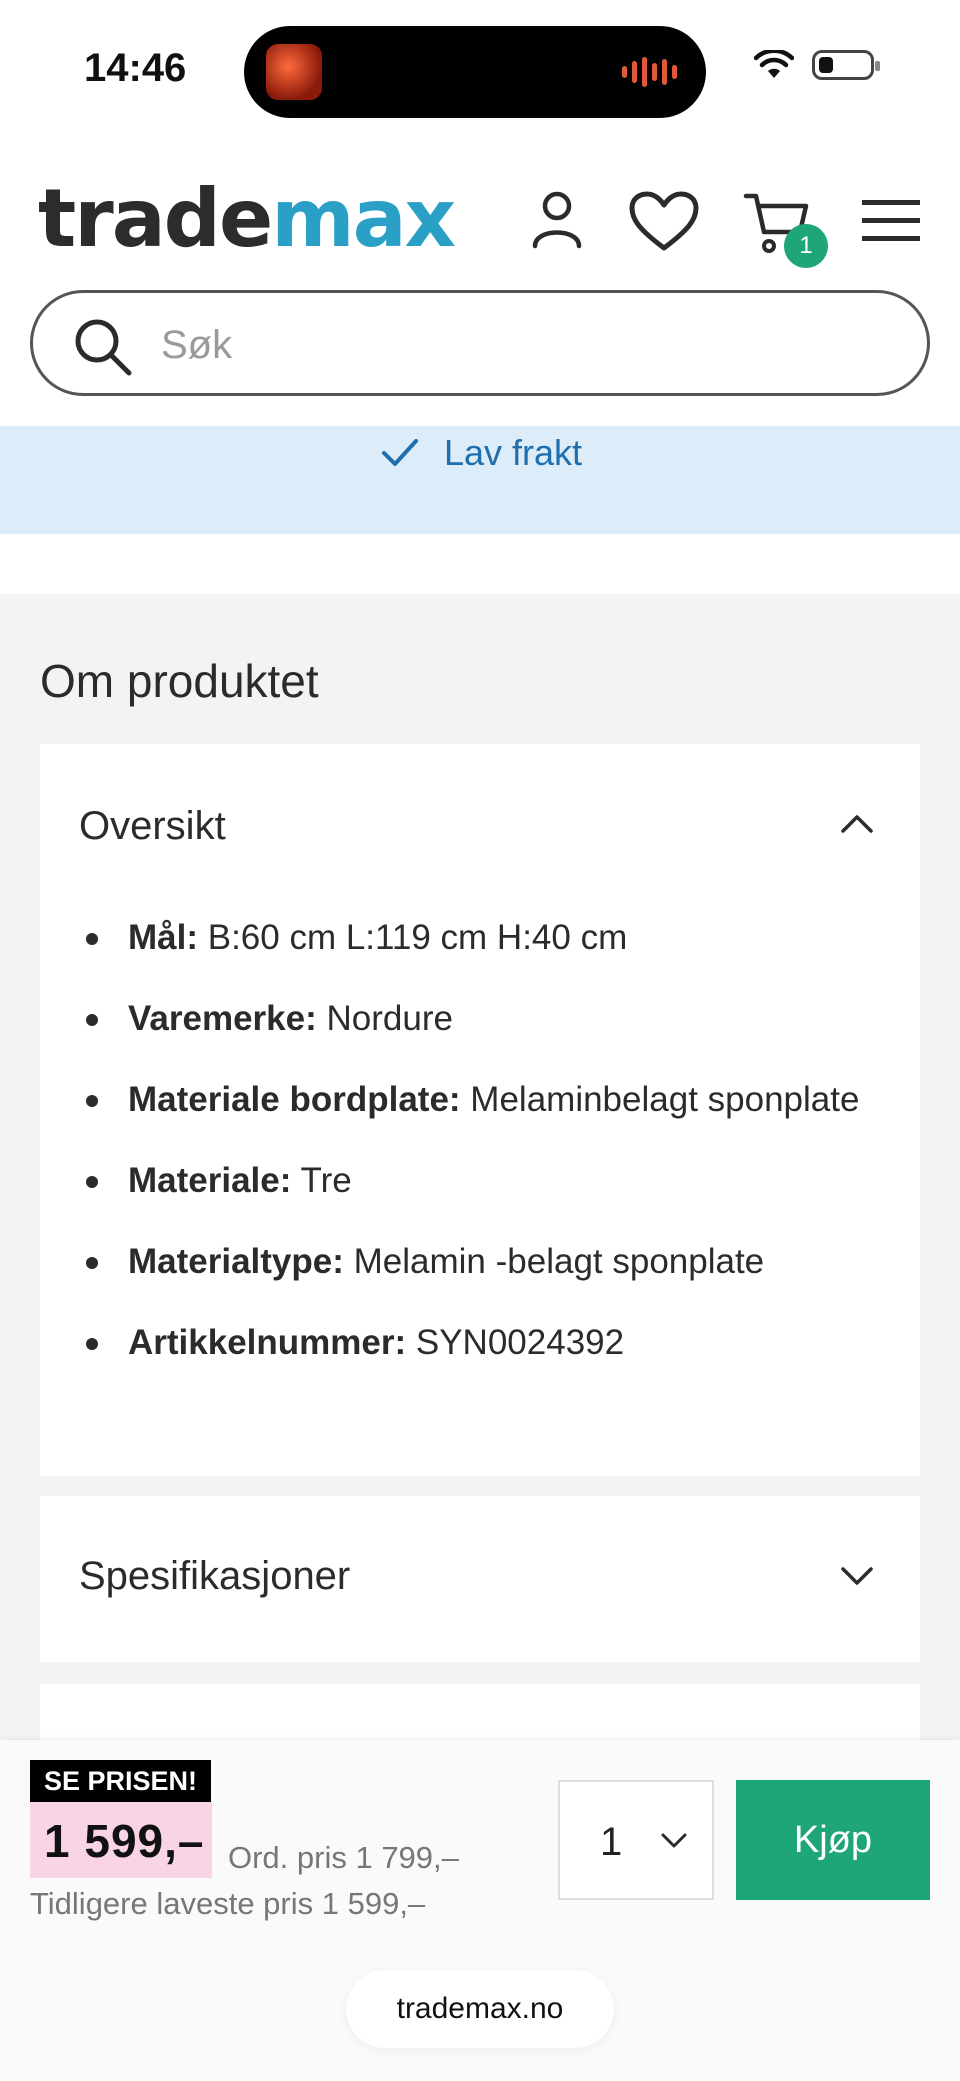  What do you see at coordinates (857, 824) in the screenshot?
I see `chevron-up-icon` at bounding box center [857, 824].